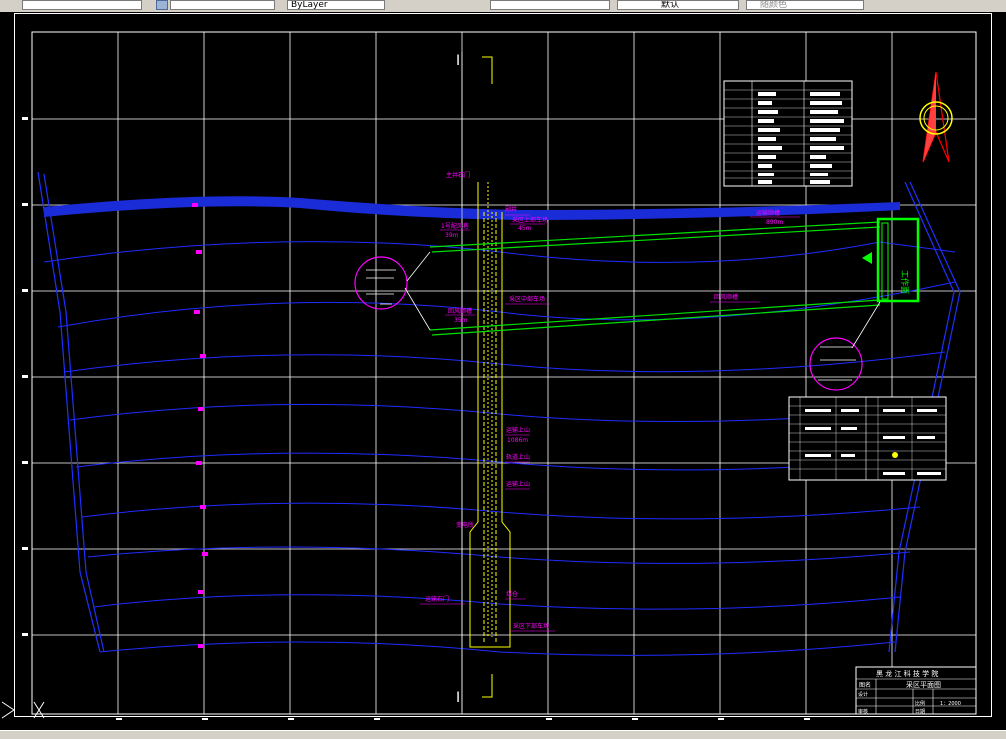 The height and width of the screenshot is (739, 1006). I want to click on label-transport-crosscut: 运输石门, so click(437, 599).